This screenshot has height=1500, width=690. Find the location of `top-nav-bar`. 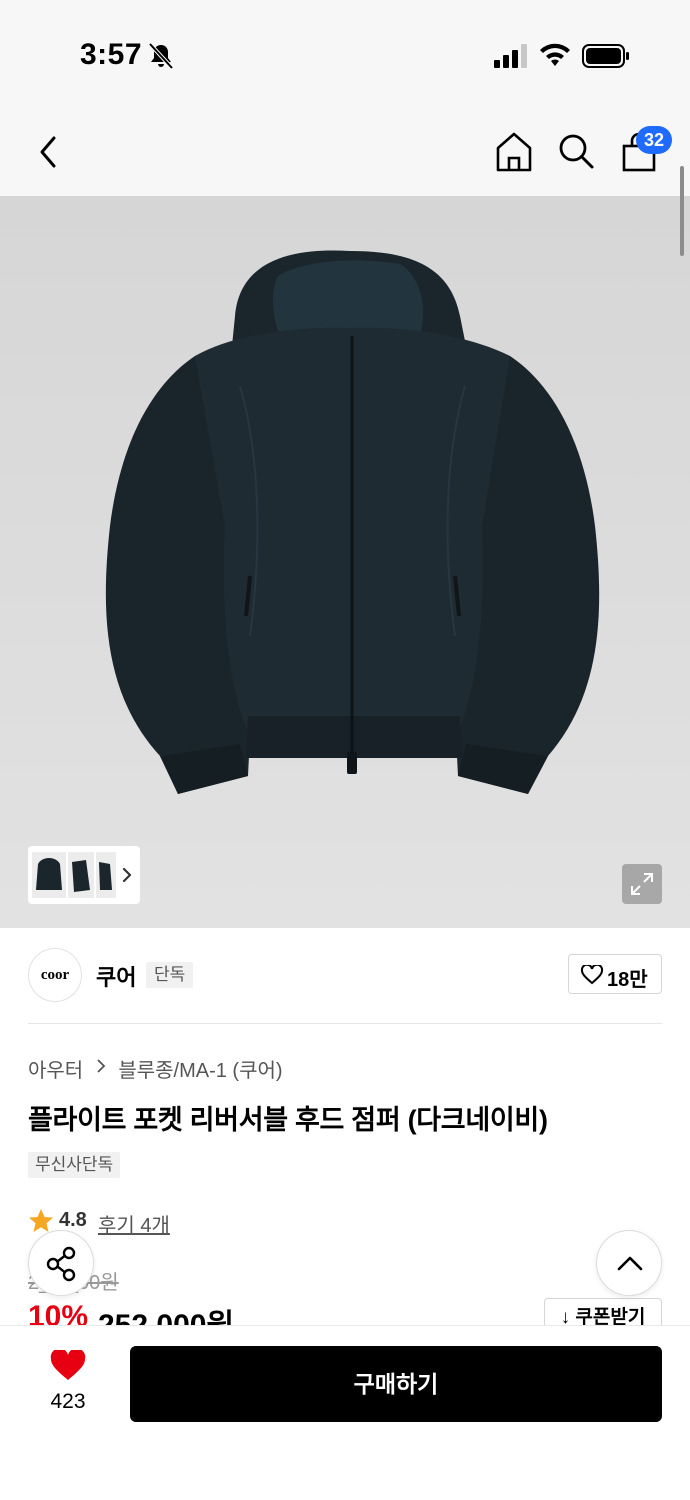

top-nav-bar is located at coordinates (345, 153).